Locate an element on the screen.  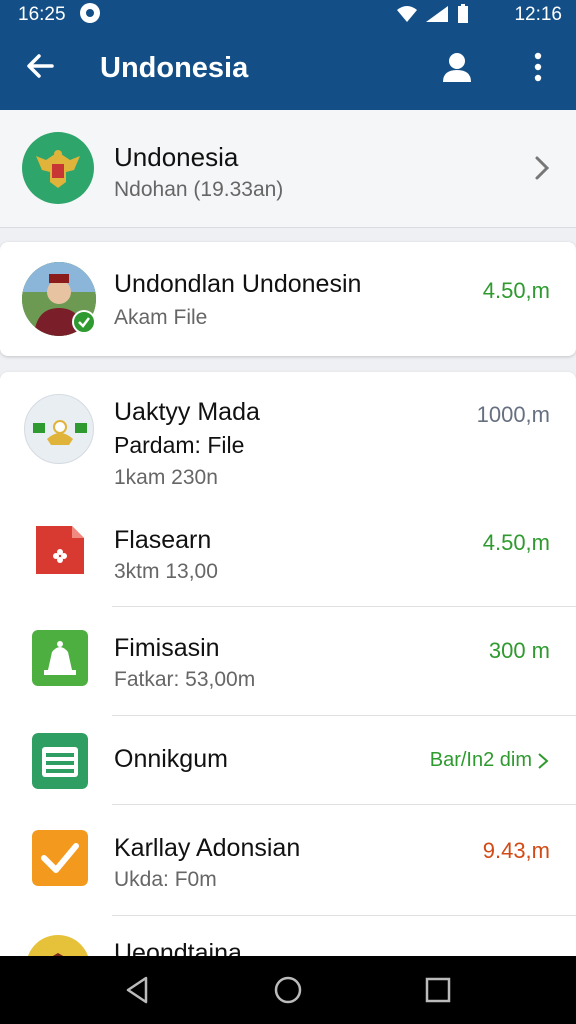
profile-amount: 4.50,m is located at coordinates (516, 290).